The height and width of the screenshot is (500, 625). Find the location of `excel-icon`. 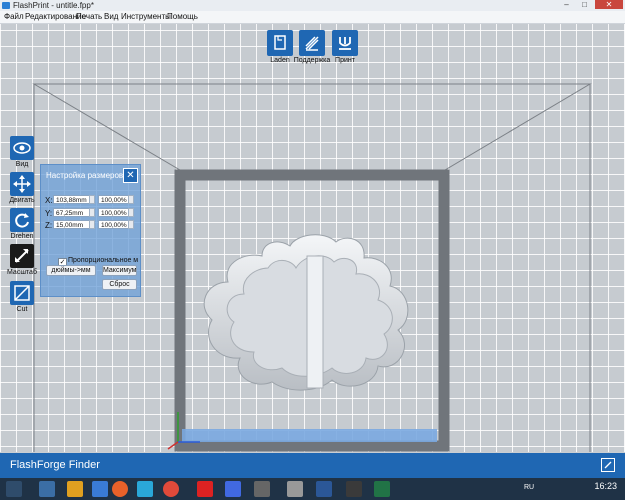

excel-icon is located at coordinates (382, 489).